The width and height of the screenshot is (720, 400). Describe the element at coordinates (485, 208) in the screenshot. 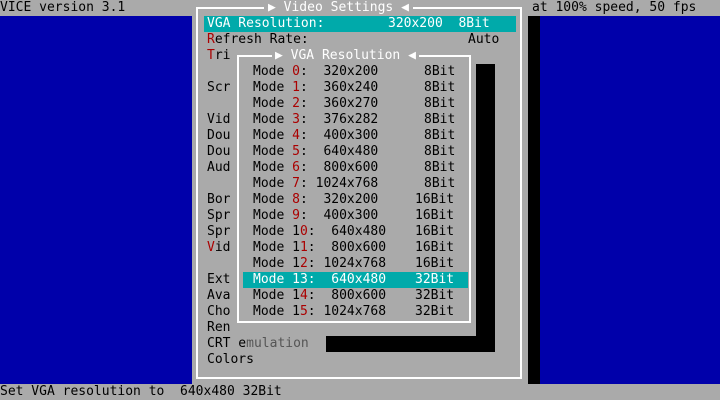

I see `menu-dark-column` at that location.